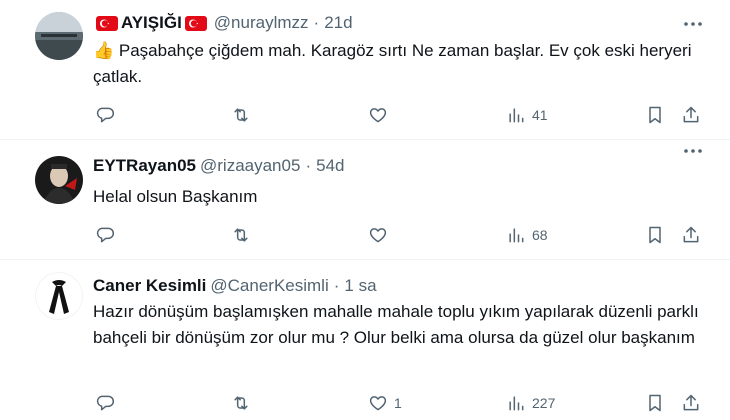  I want to click on timestamp: 21d, so click(338, 23).